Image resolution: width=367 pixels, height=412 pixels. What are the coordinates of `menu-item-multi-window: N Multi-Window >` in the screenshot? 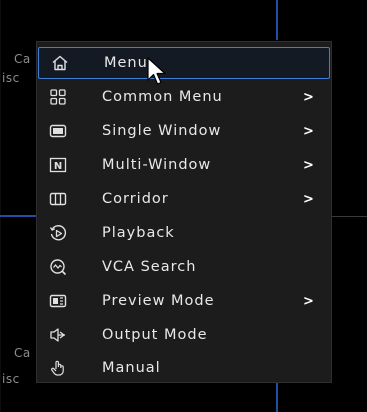 It's located at (184, 165).